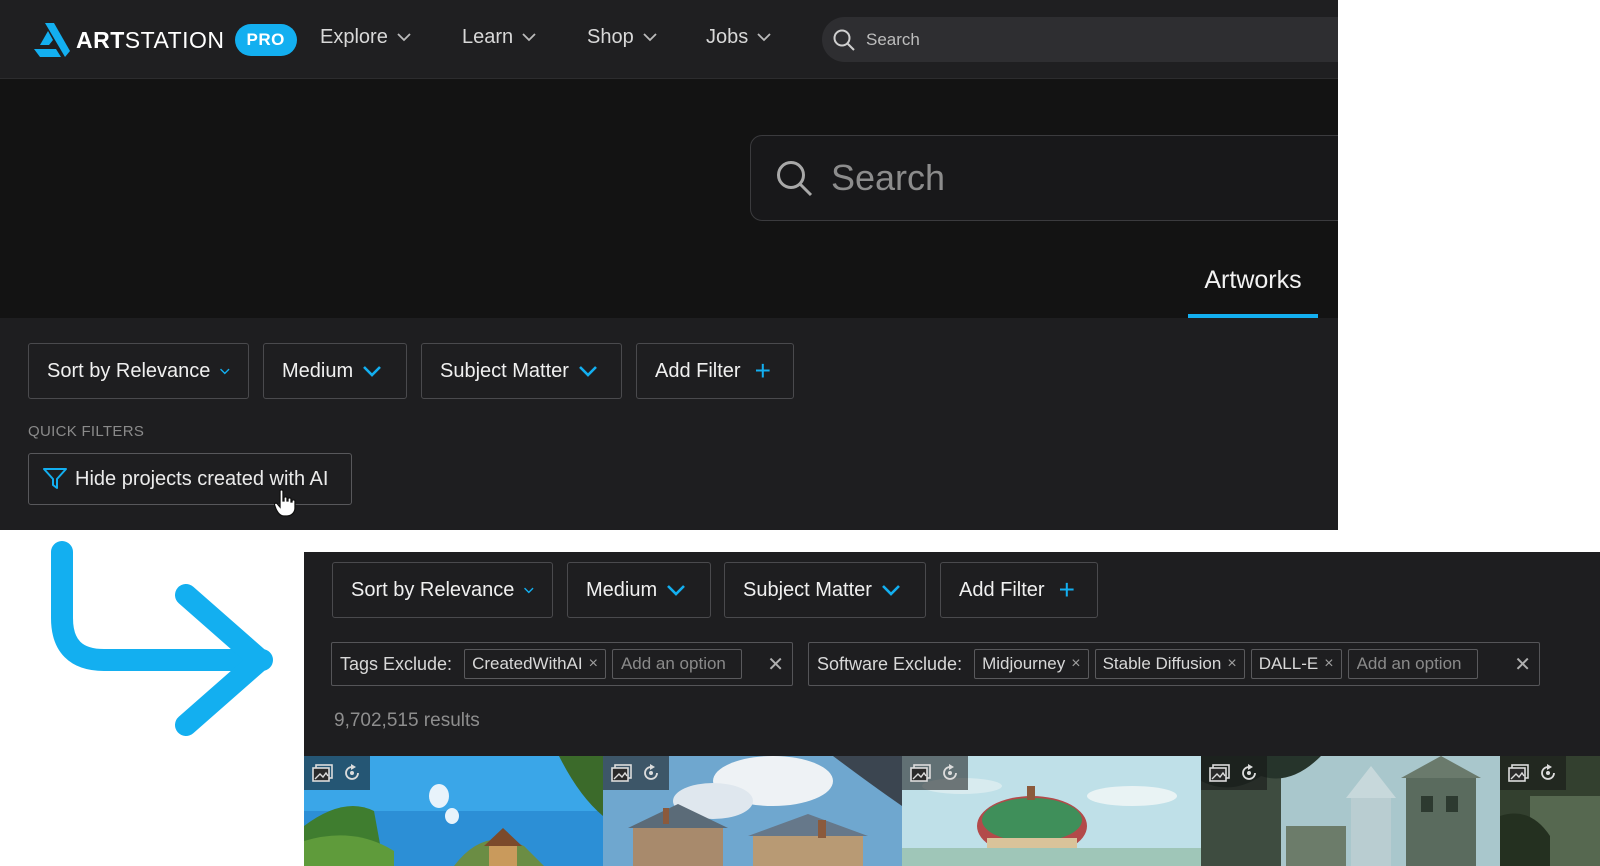 The height and width of the screenshot is (866, 1600). What do you see at coordinates (86, 431) in the screenshot?
I see `quick-filters-label: QUICK FILTERS` at bounding box center [86, 431].